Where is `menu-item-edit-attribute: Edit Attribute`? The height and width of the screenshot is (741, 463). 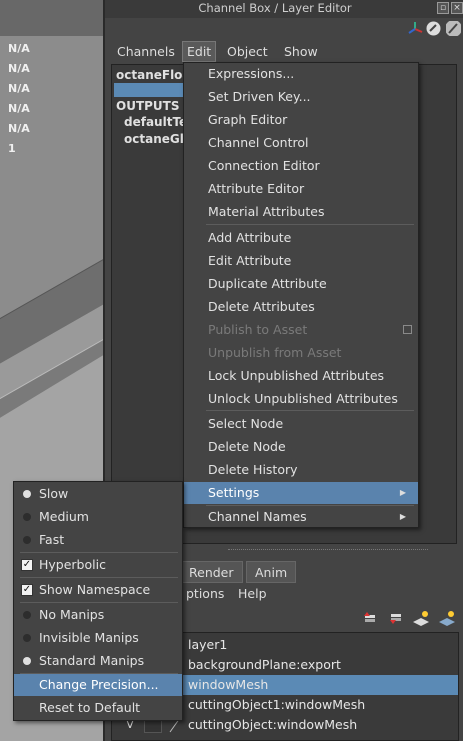
menu-item-edit-attribute: Edit Attribute is located at coordinates (301, 261).